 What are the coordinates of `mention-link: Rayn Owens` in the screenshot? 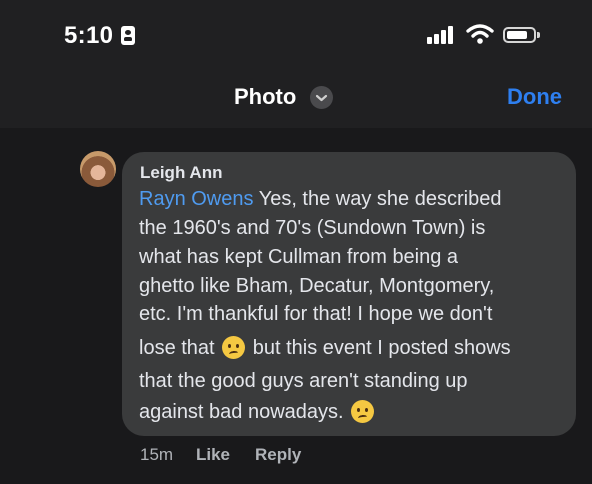 It's located at (196, 199).